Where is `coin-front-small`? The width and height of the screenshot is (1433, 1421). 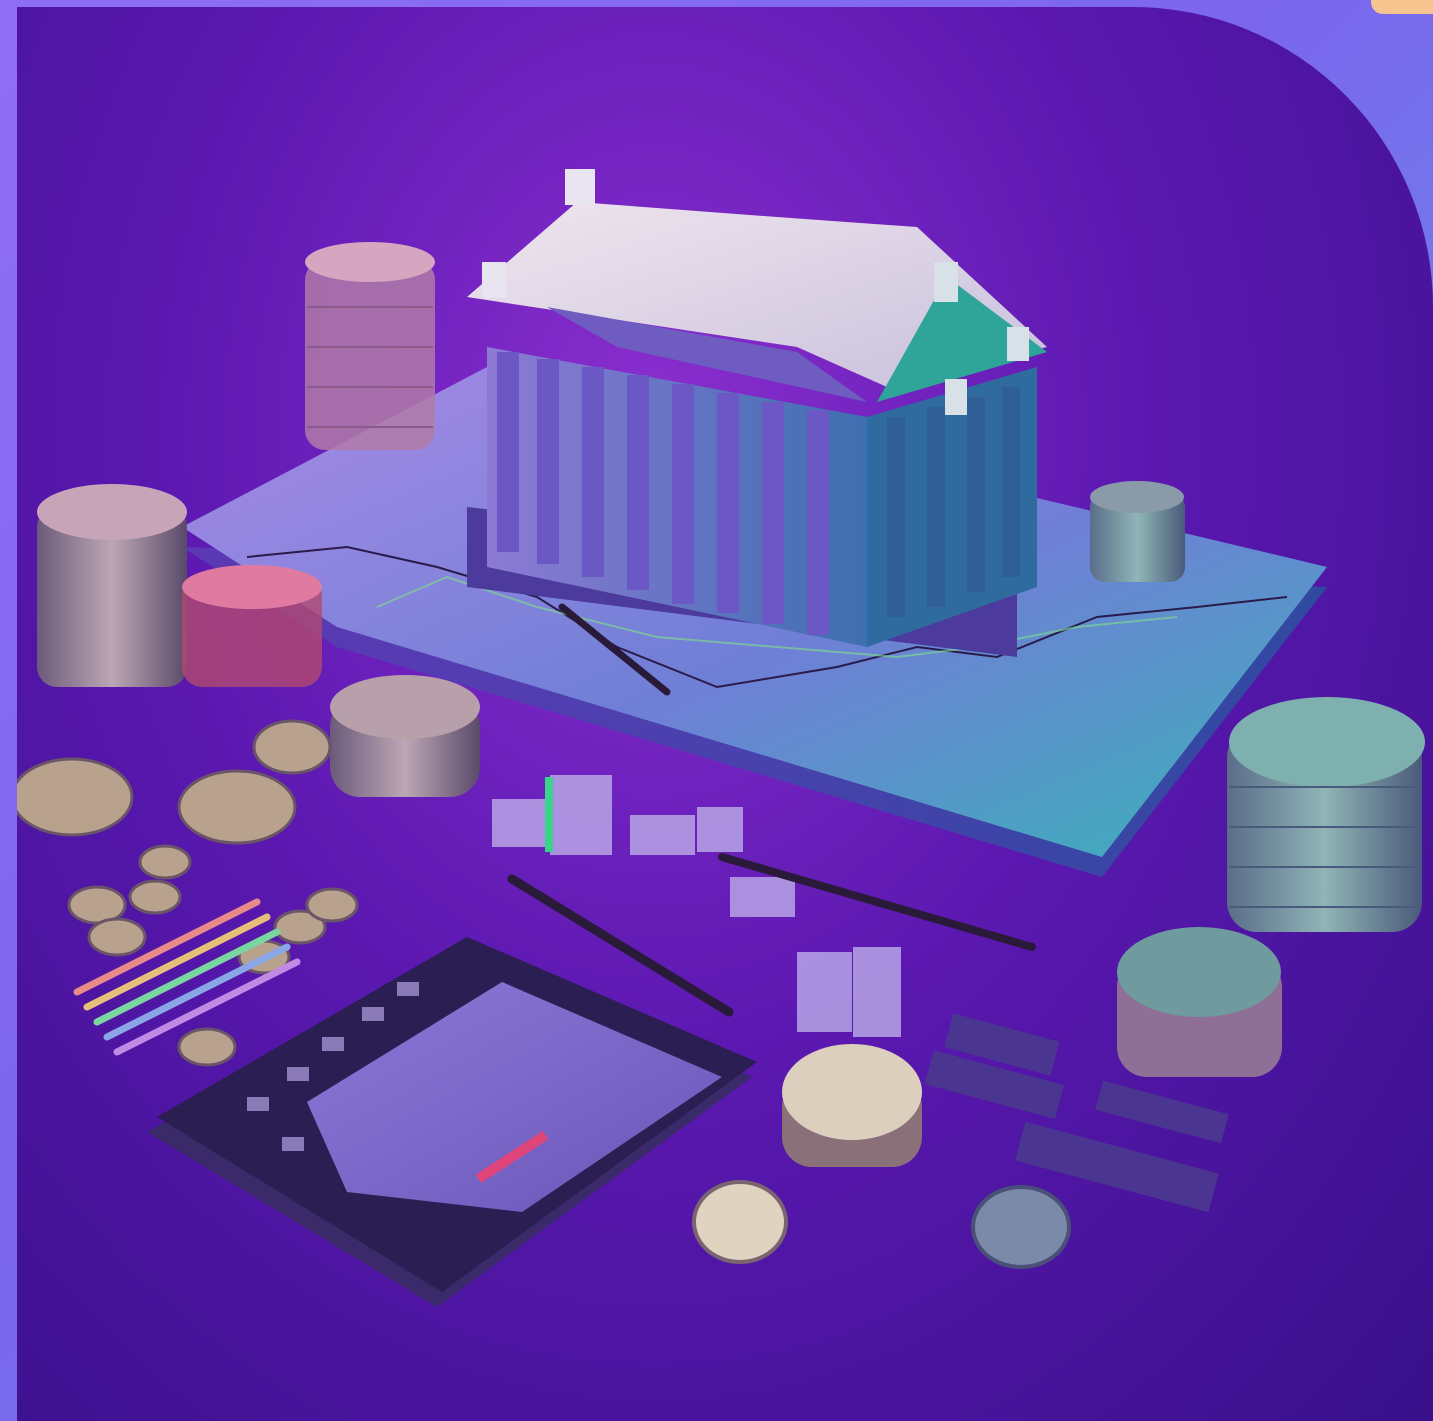
coin-front-small is located at coordinates (740, 1222).